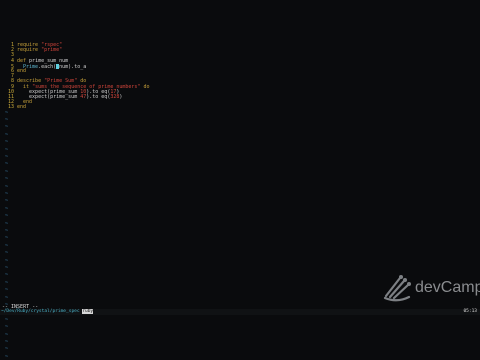  I want to click on code-token: "prime", so click(52, 50).